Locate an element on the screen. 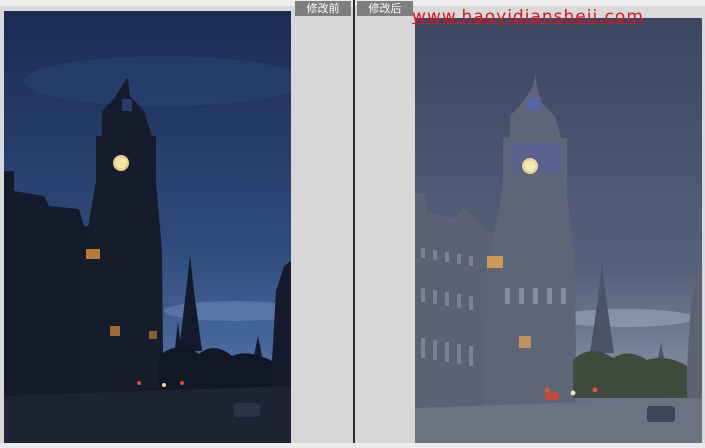  bottom-strip is located at coordinates (352, 445).